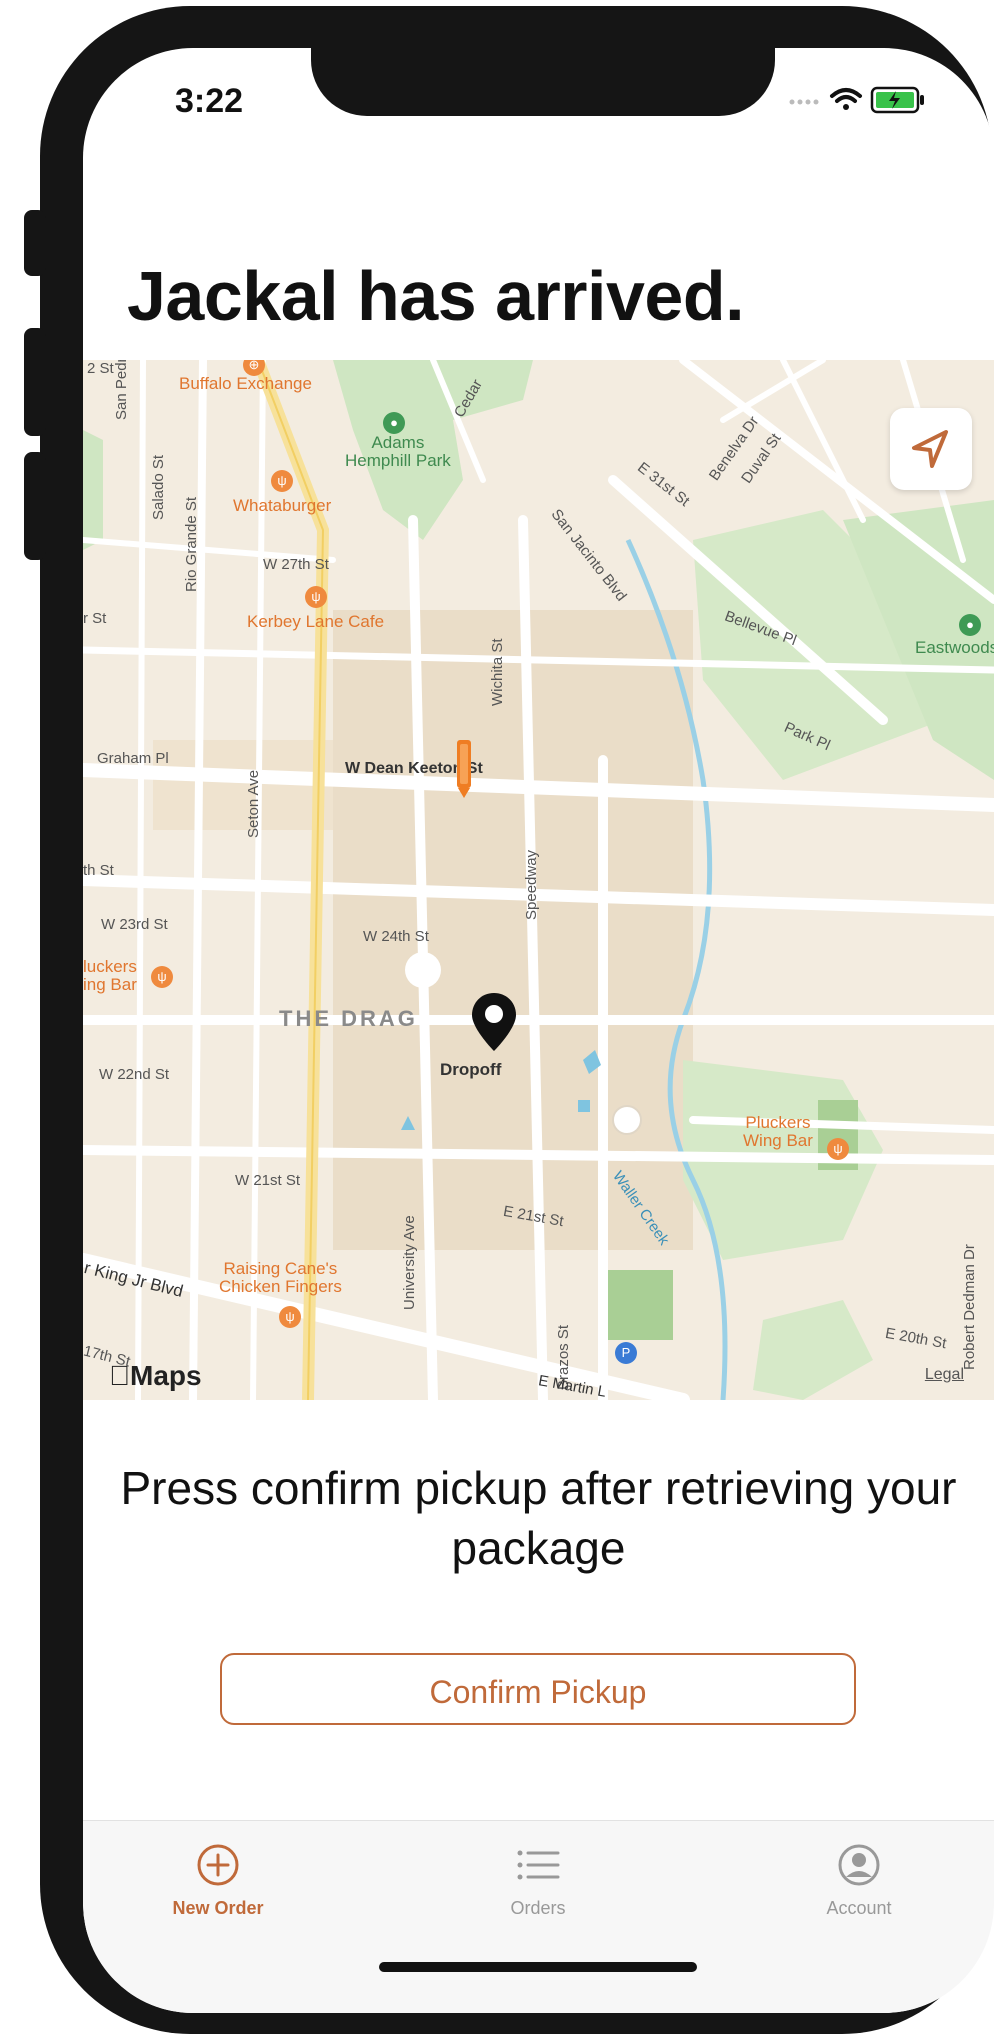 This screenshot has height=2040, width=1000. Describe the element at coordinates (778, 1131) in the screenshot. I see `poi-label: Pluckers Wing Bar` at that location.